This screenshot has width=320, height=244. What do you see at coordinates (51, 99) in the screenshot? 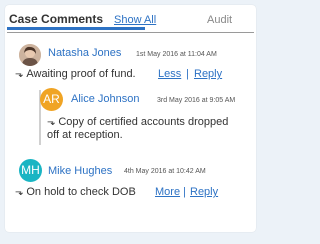
I see `avatar: AR` at bounding box center [51, 99].